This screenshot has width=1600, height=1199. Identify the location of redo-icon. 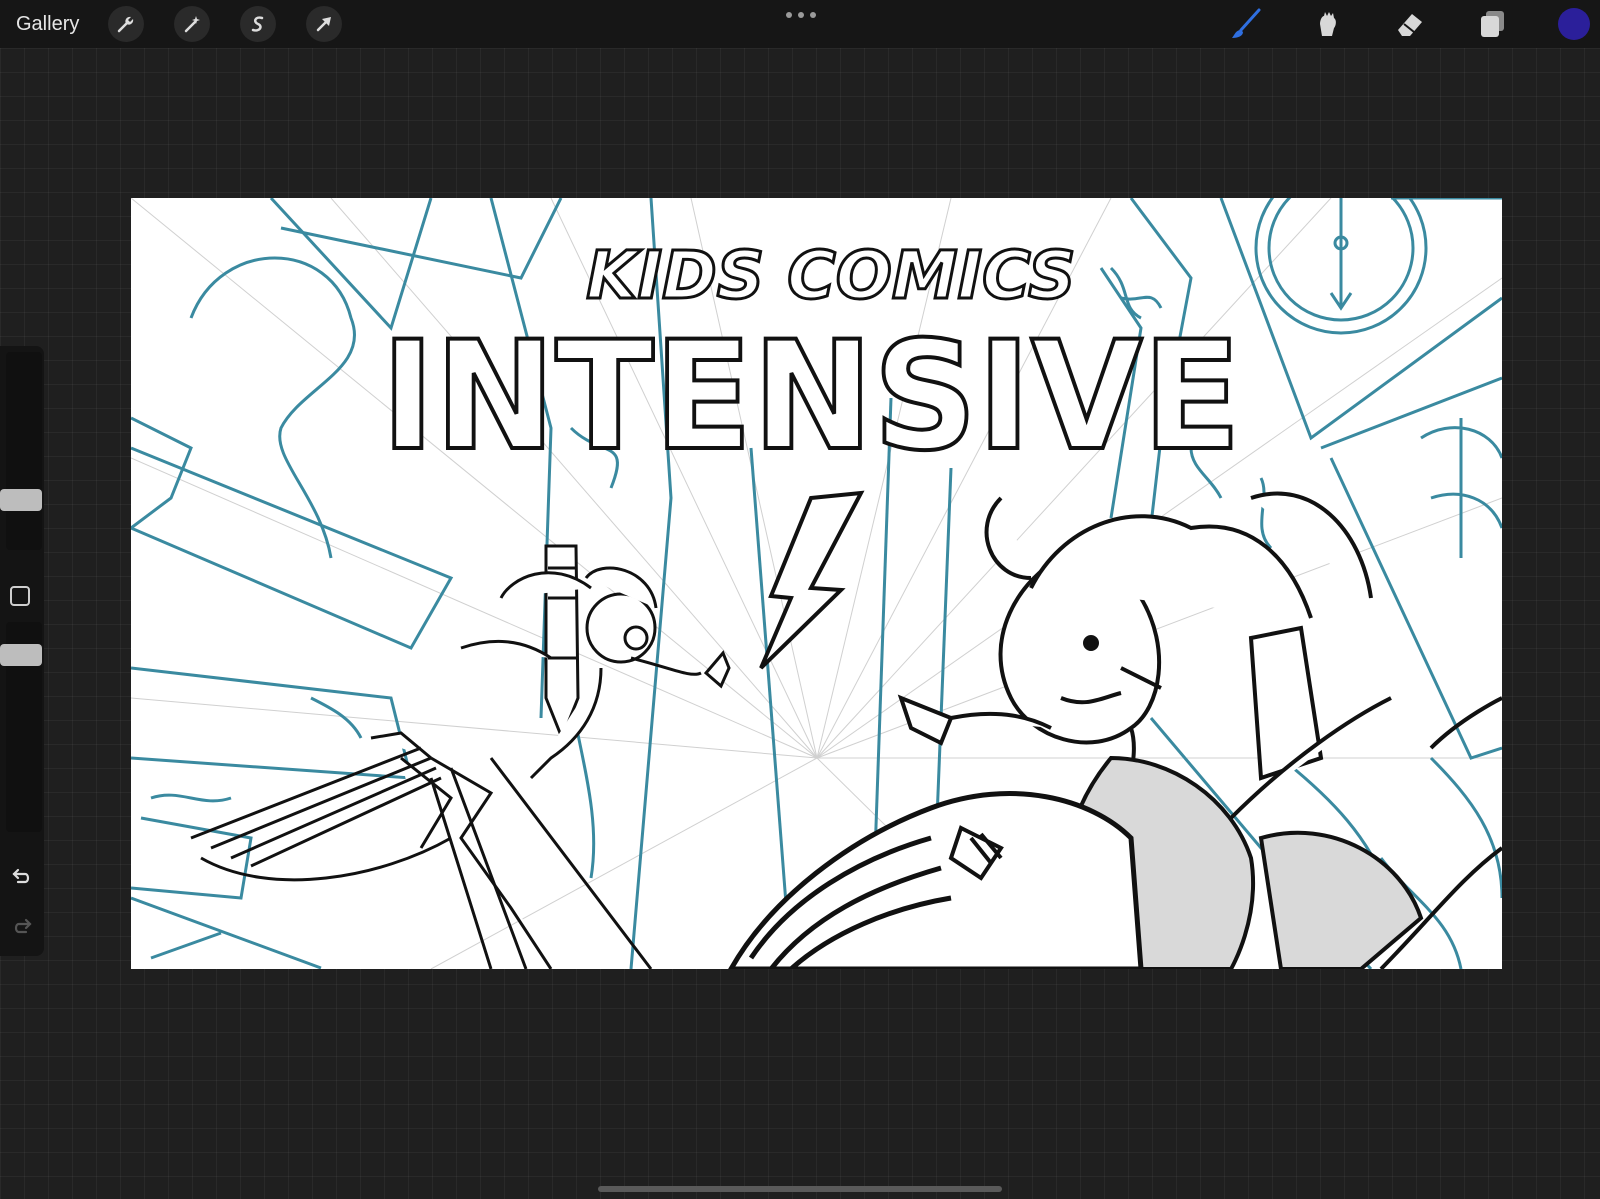
(23, 926).